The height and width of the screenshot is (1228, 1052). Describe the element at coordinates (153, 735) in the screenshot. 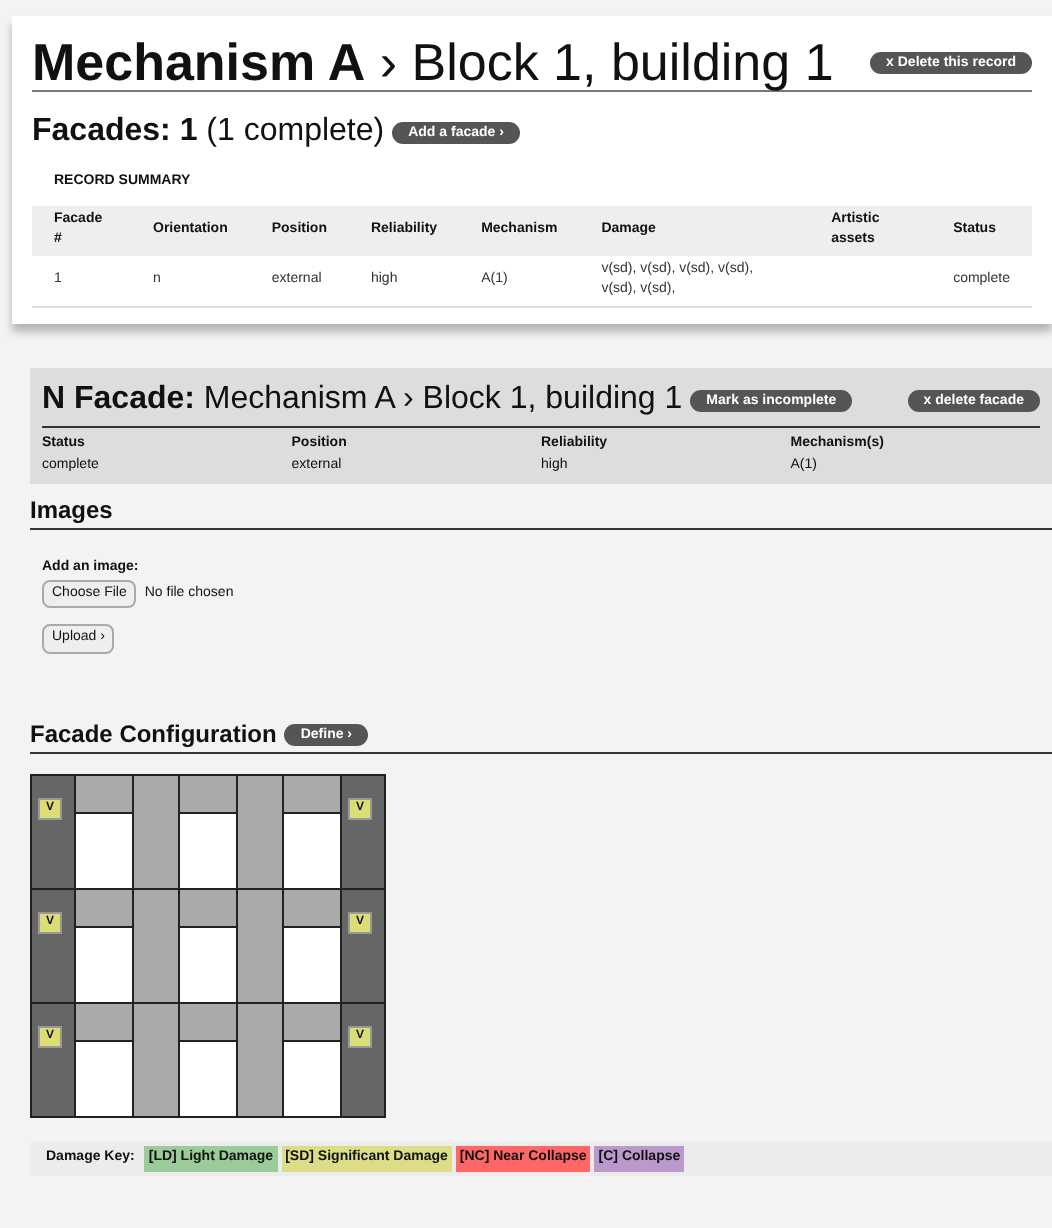

I see `configuration-heading: Facade Configuration` at that location.